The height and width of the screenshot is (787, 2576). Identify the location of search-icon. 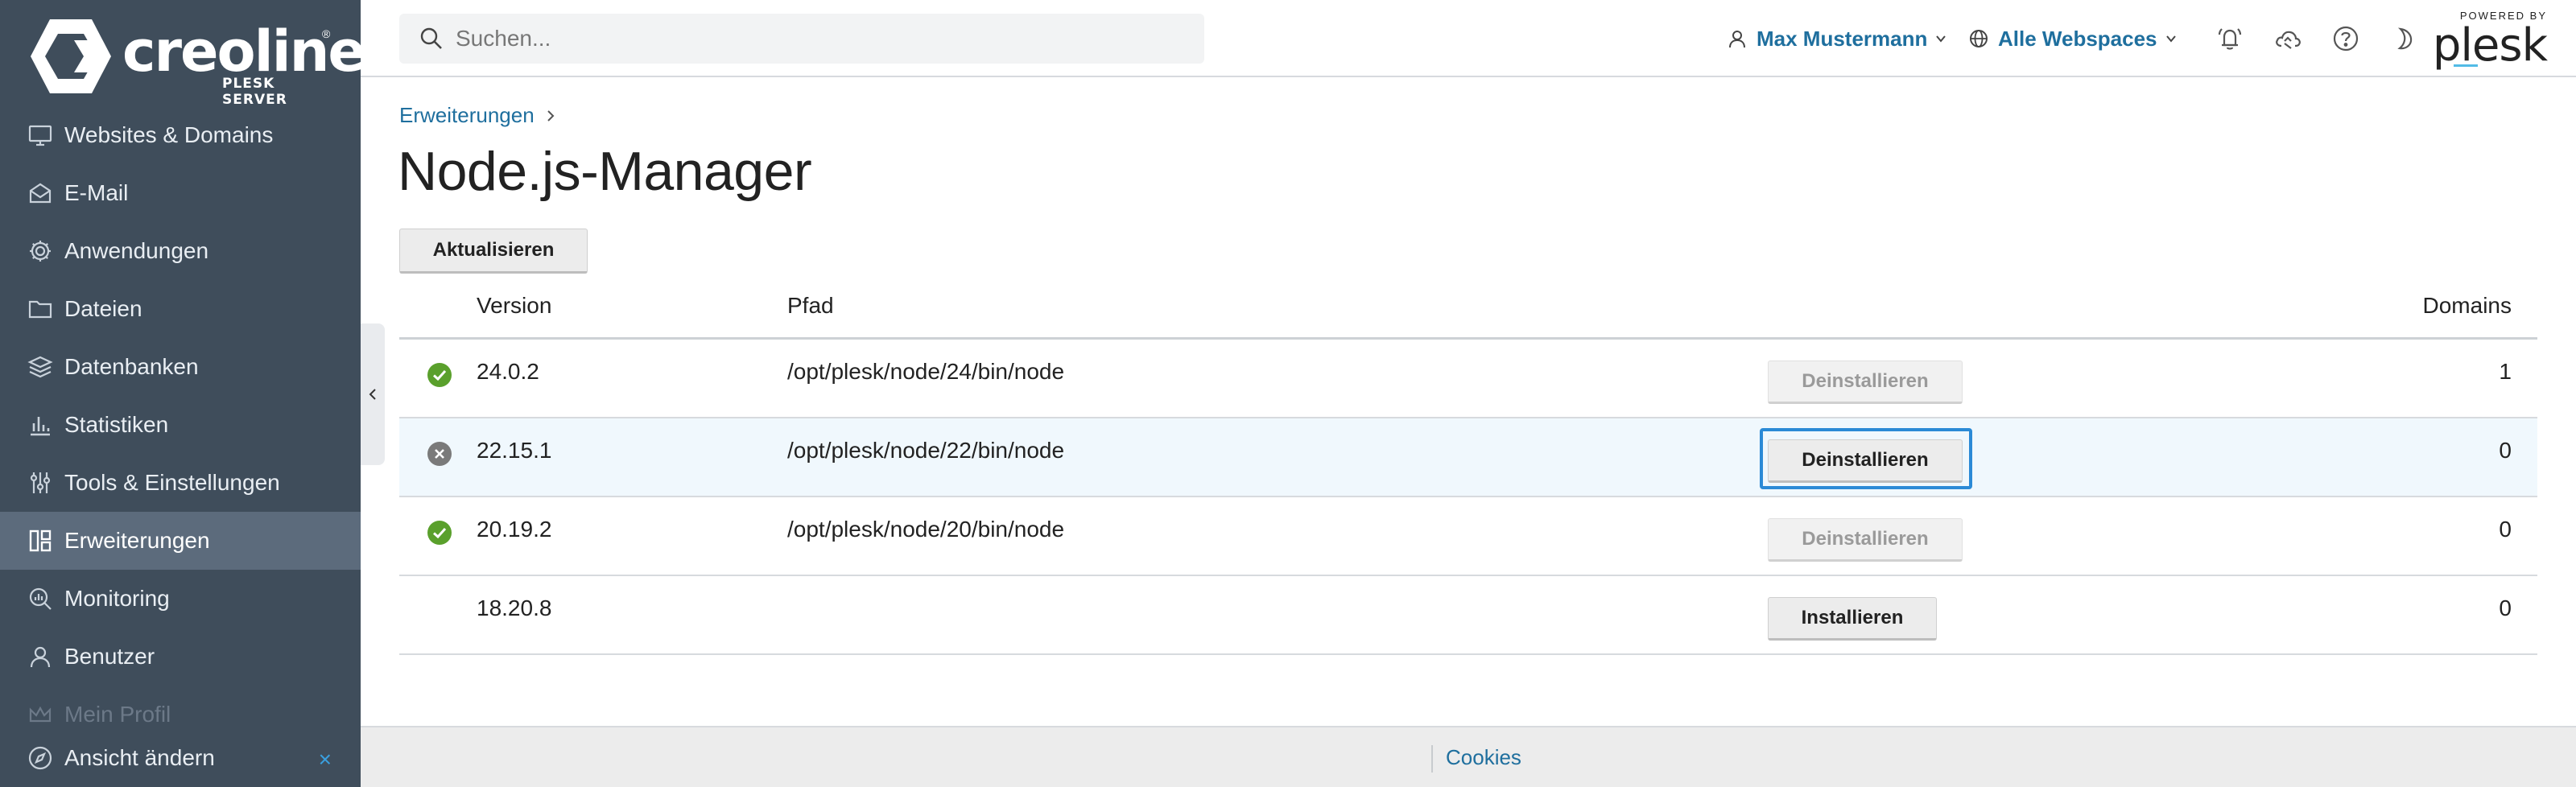
(431, 38).